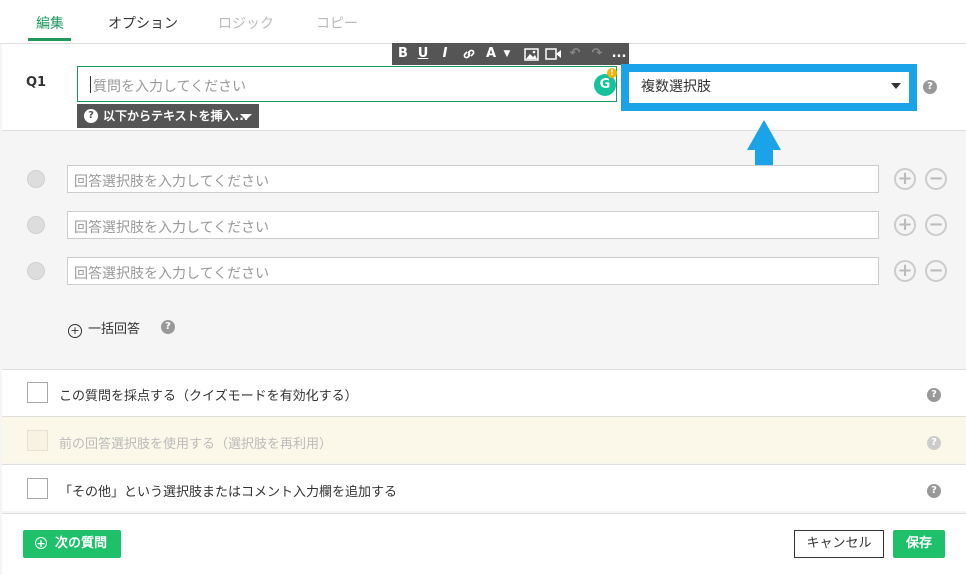  What do you see at coordinates (531, 54) in the screenshot?
I see `image-icon` at bounding box center [531, 54].